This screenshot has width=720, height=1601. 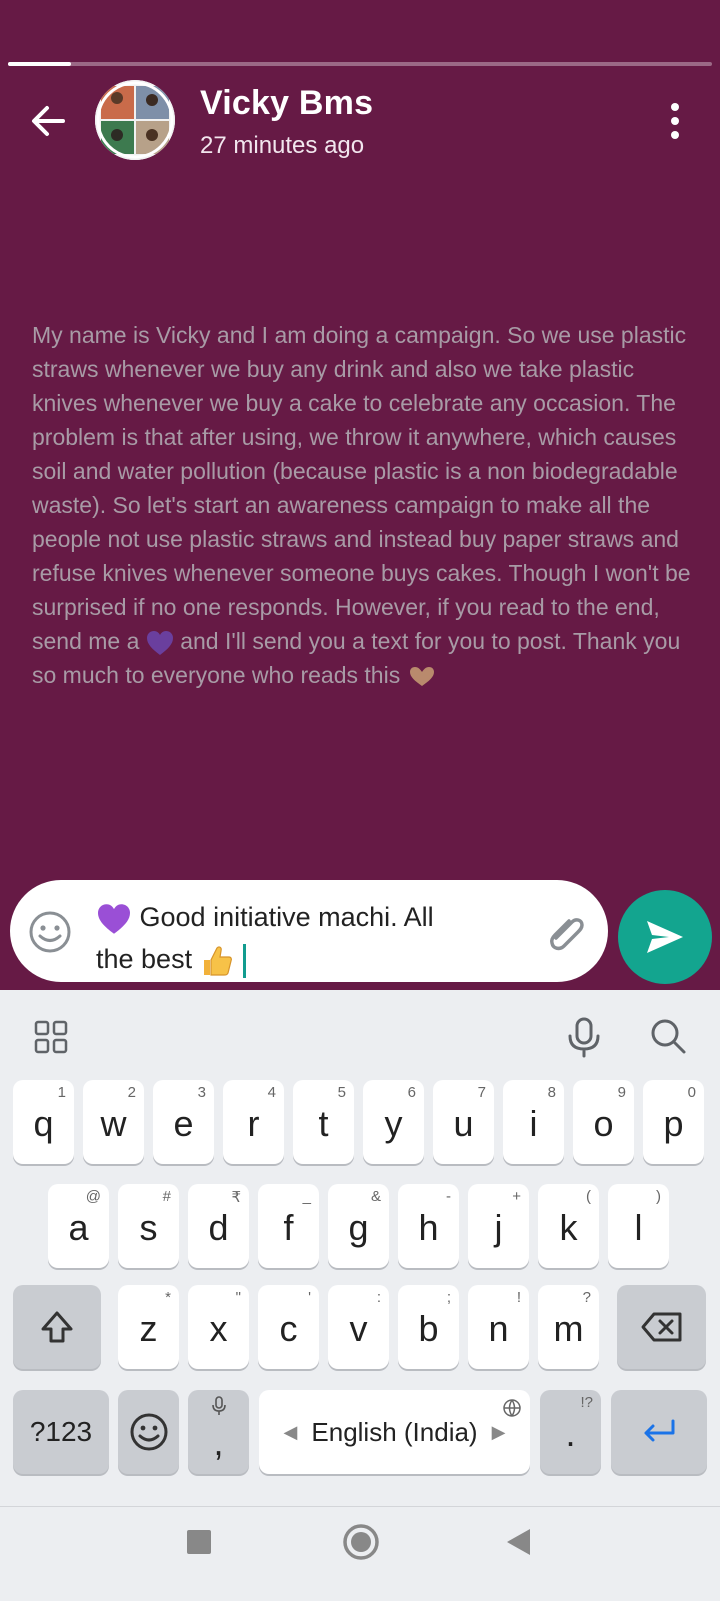 I want to click on backspace-icon, so click(x=661, y=1327).